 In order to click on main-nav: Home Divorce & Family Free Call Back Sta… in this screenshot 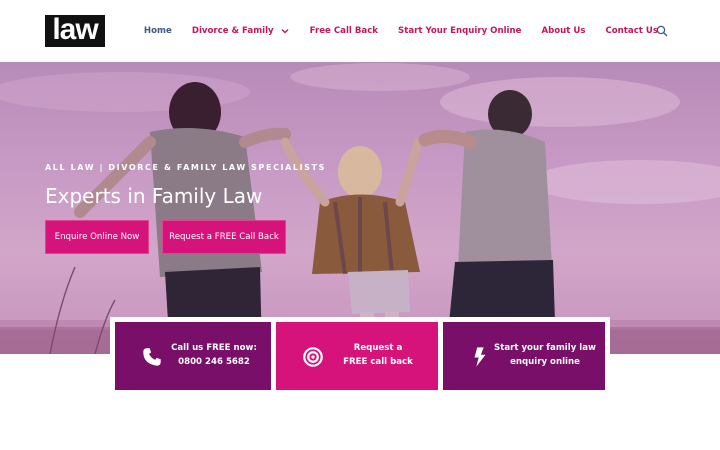, I will do `click(401, 31)`.